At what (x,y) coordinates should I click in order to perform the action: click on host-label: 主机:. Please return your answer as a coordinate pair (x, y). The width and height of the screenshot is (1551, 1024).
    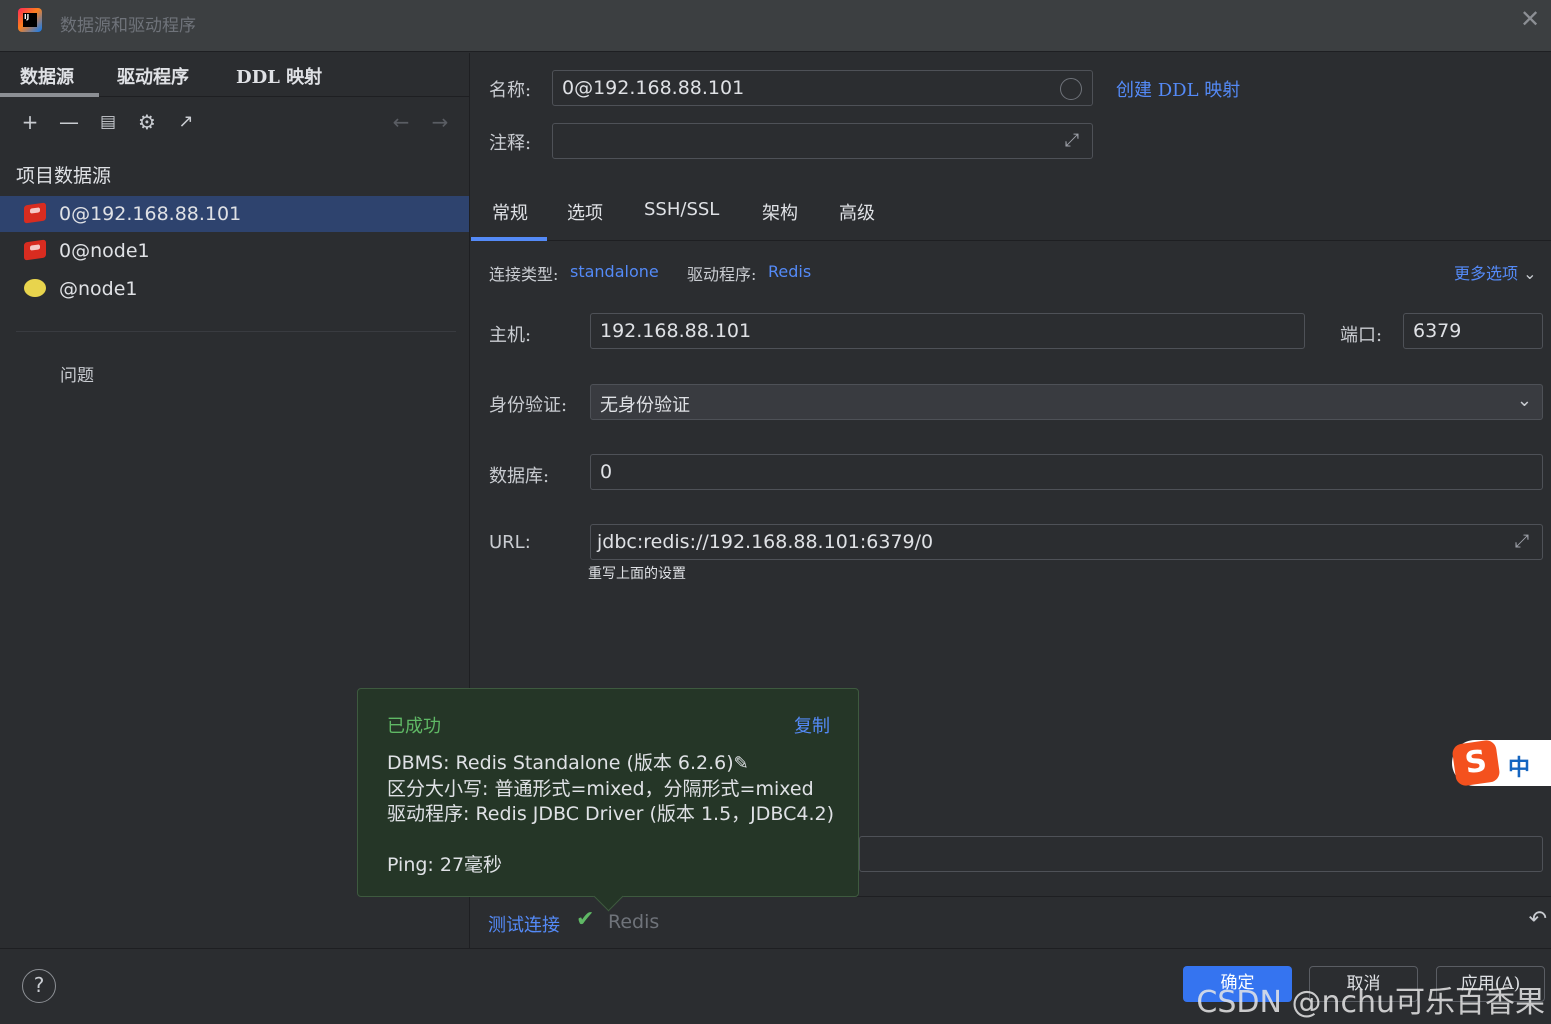
    Looking at the image, I should click on (510, 335).